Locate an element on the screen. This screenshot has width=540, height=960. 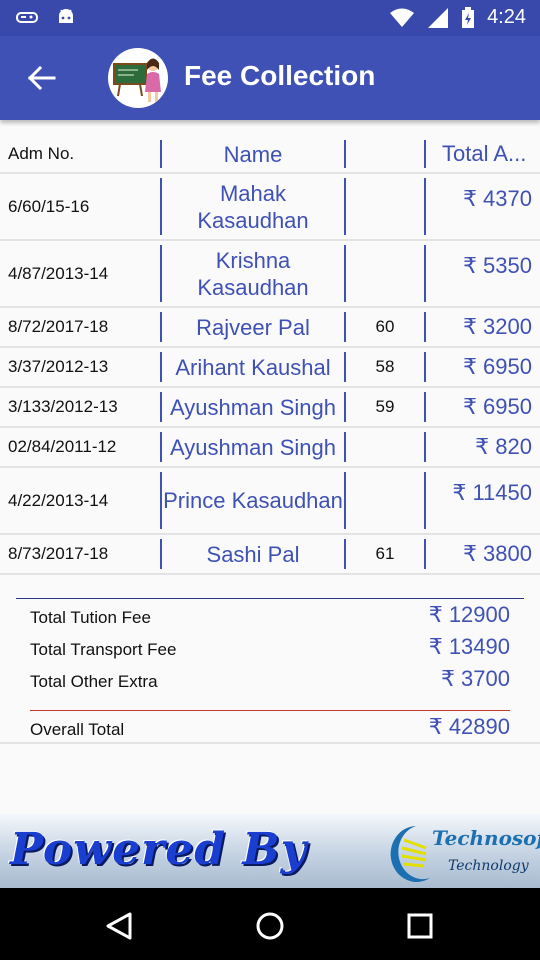
transport-fee-row: Total Transport Fee ₹ 13490 is located at coordinates (270, 647).